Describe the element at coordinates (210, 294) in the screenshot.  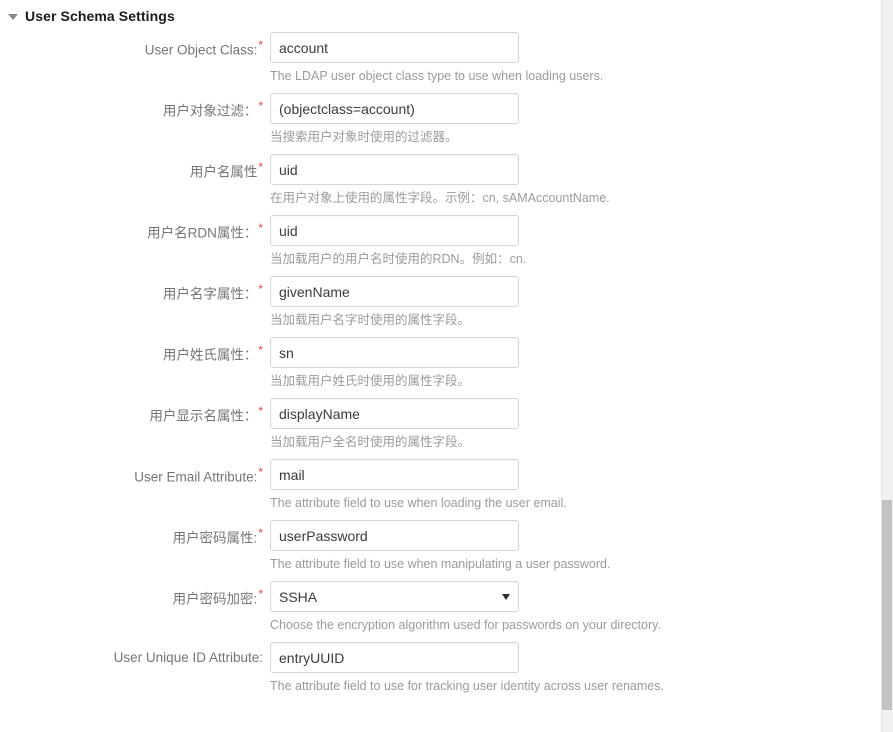
I see `field-label-text: 用户名字属性：` at that location.